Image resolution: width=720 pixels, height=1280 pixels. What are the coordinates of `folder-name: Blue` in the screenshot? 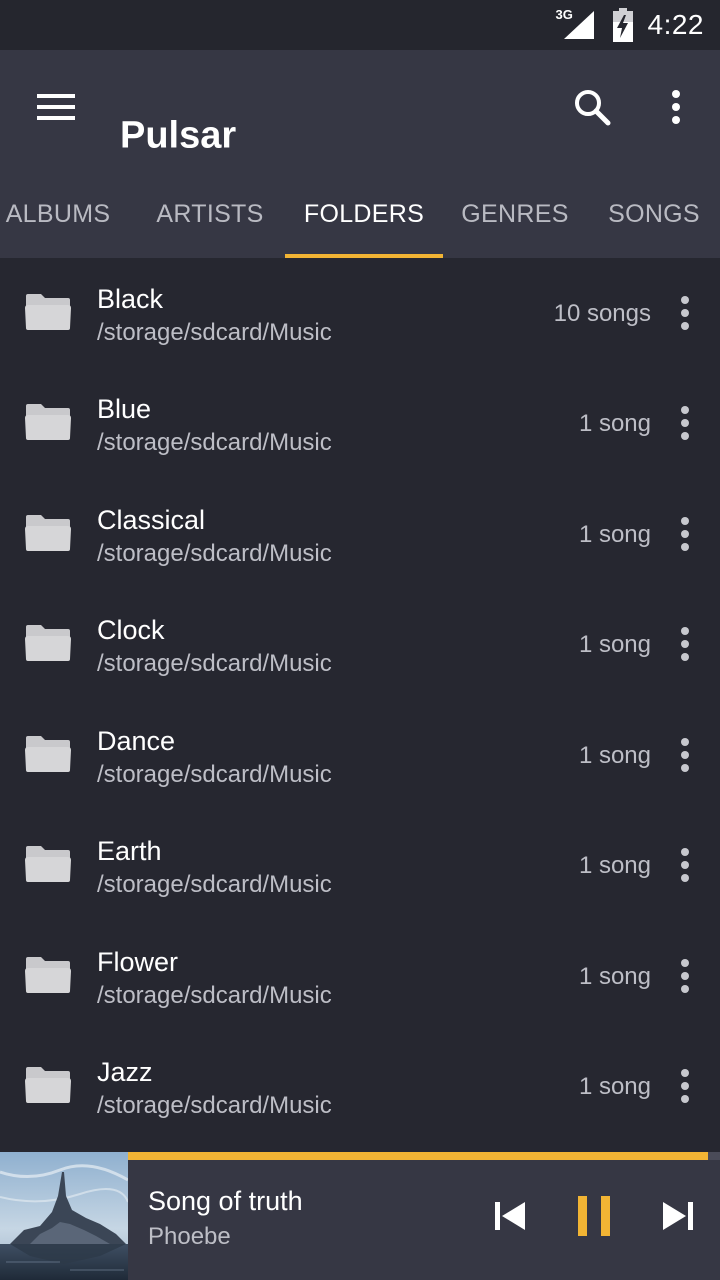 It's located at (124, 409).